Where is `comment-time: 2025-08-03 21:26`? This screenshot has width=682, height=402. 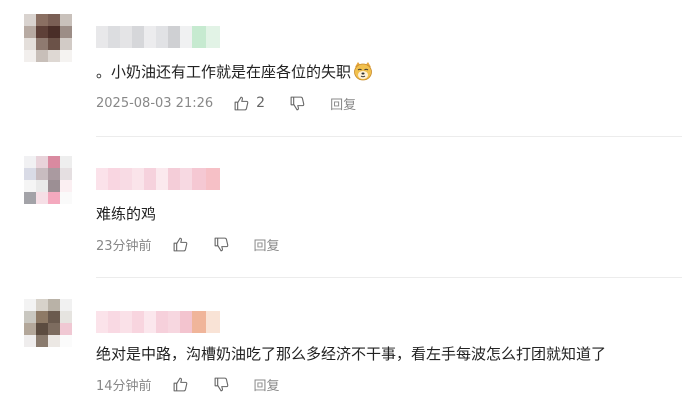 comment-time: 2025-08-03 21:26 is located at coordinates (155, 103).